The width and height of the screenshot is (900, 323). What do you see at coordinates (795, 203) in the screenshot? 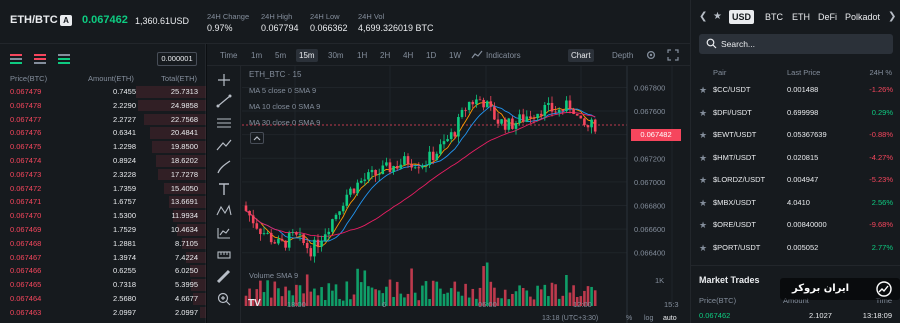
I see `market-row: ★ $MBX/USDT 4.0410 2.56%` at bounding box center [795, 203].